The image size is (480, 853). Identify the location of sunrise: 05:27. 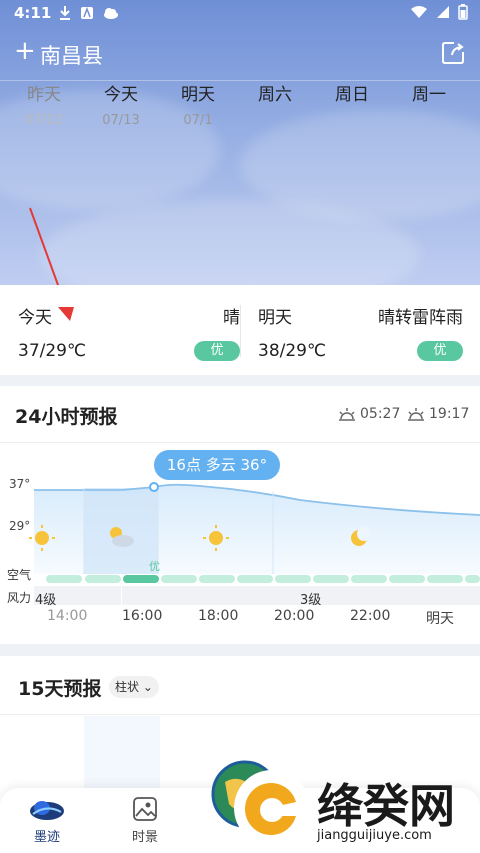
(369, 414).